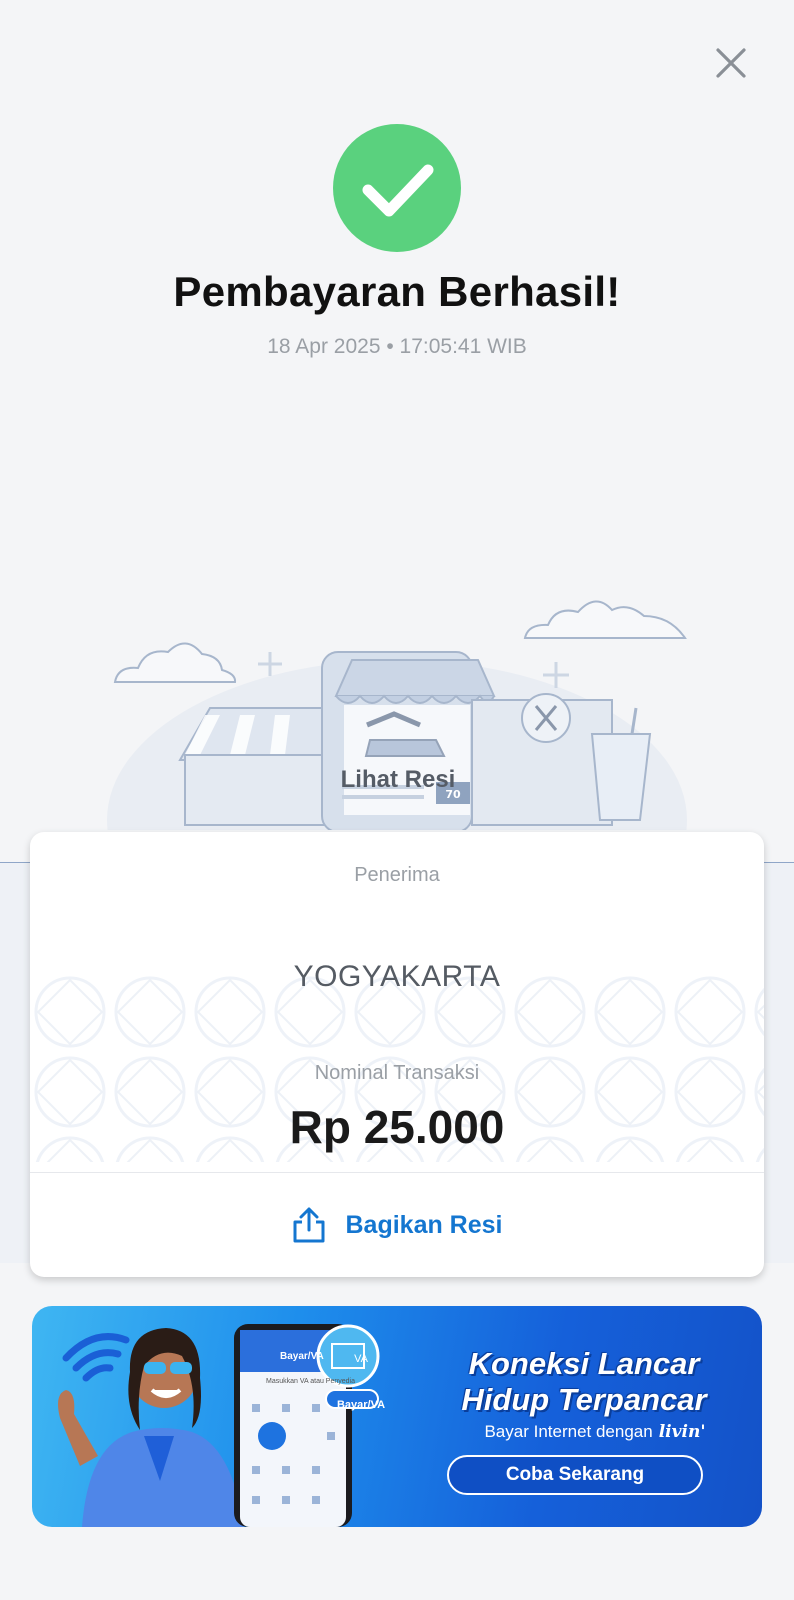  Describe the element at coordinates (397, 188) in the screenshot. I see `check-circle-icon` at that location.